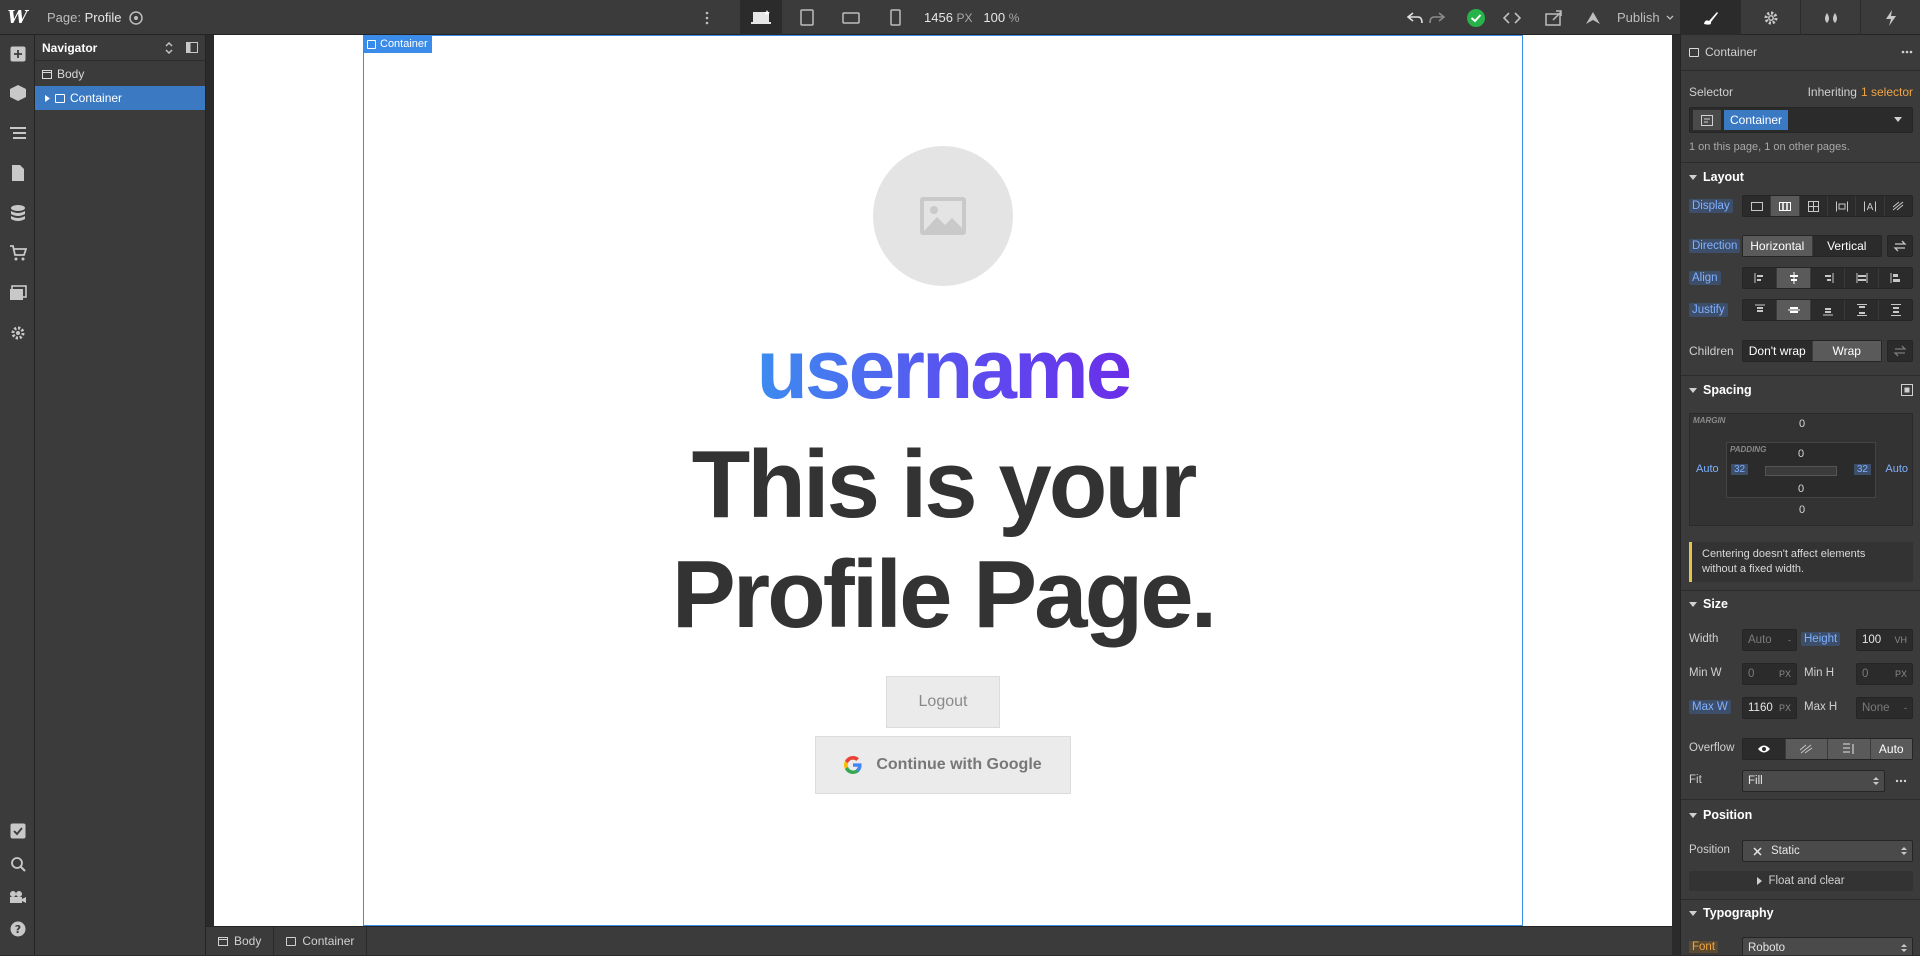 Image resolution: width=1920 pixels, height=956 pixels. What do you see at coordinates (192, 47) in the screenshot?
I see `dock-panel-icon` at bounding box center [192, 47].